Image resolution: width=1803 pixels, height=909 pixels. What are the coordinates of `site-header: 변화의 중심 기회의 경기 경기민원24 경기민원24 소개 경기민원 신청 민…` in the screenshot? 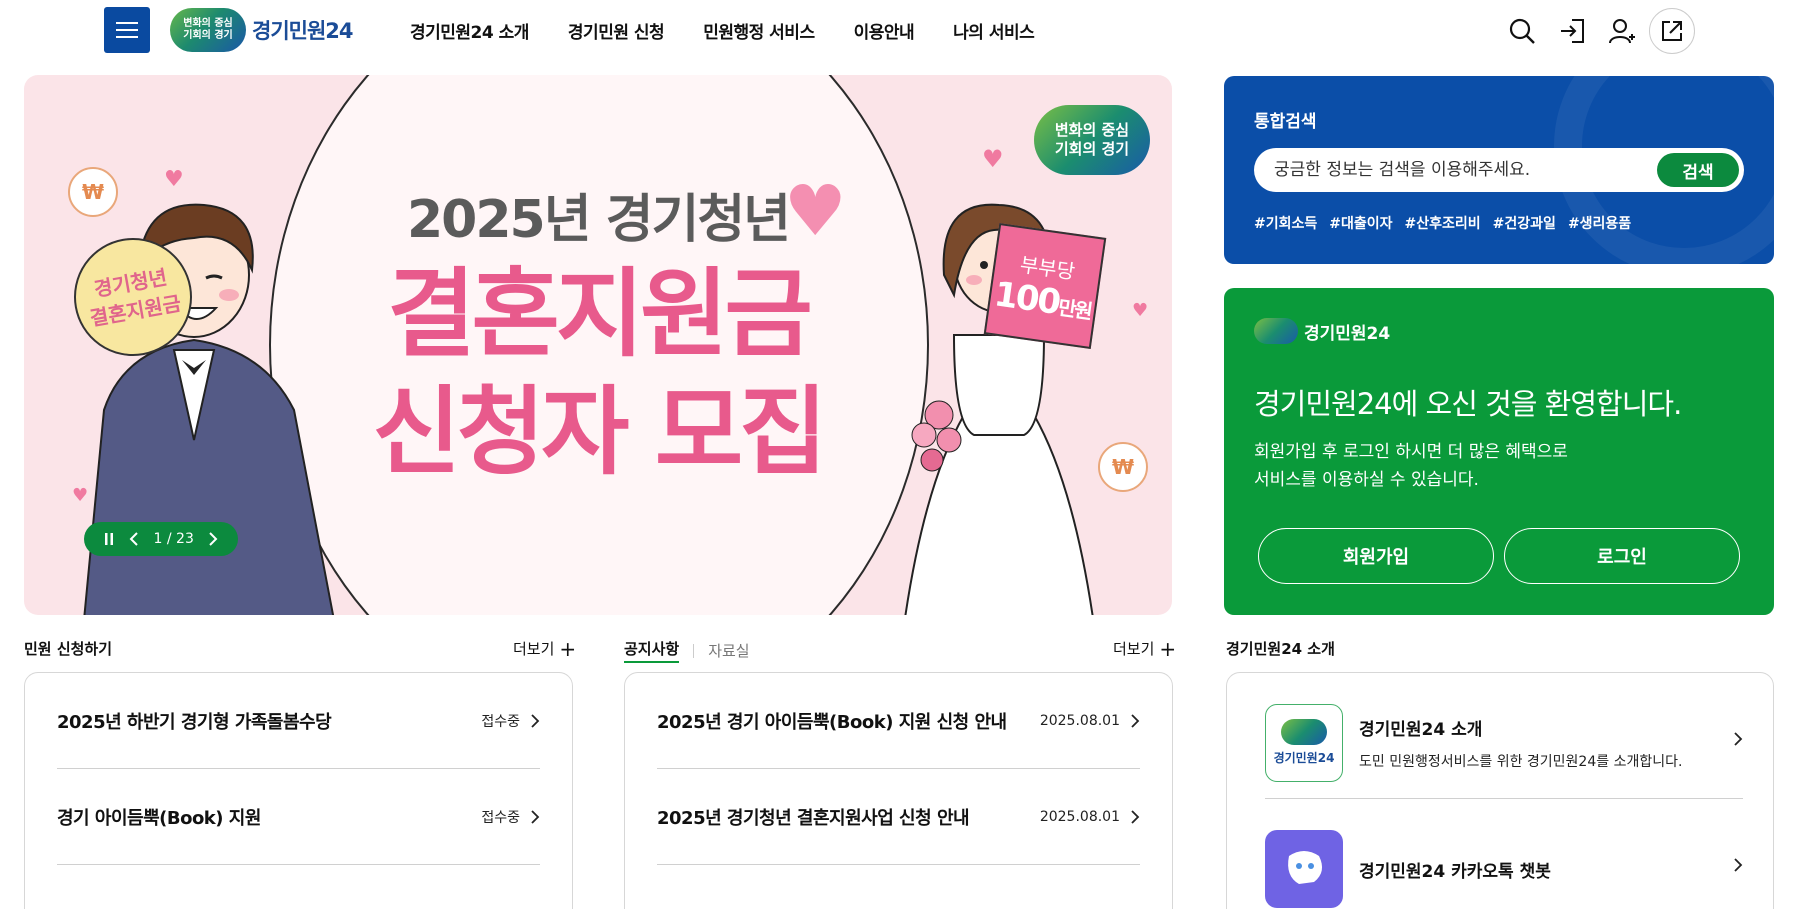 It's located at (901, 31).